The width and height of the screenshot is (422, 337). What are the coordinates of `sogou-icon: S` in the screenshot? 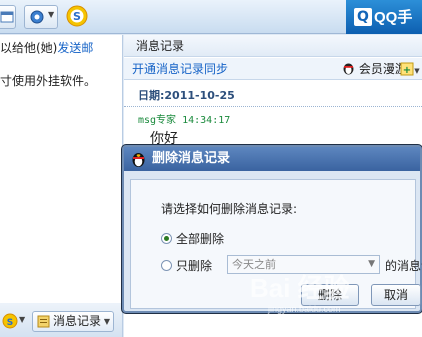 It's located at (77, 16).